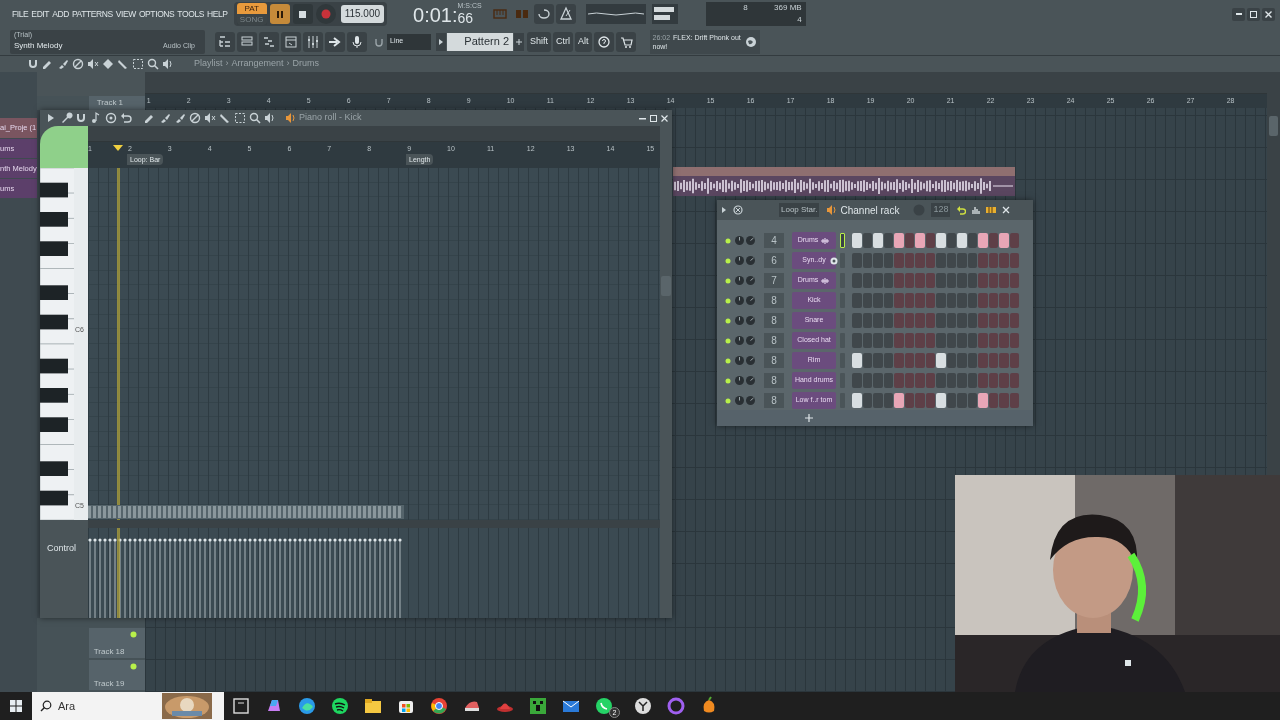 This screenshot has height=720, width=1280. What do you see at coordinates (57, 344) in the screenshot?
I see `piano-keys-drawing` at bounding box center [57, 344].